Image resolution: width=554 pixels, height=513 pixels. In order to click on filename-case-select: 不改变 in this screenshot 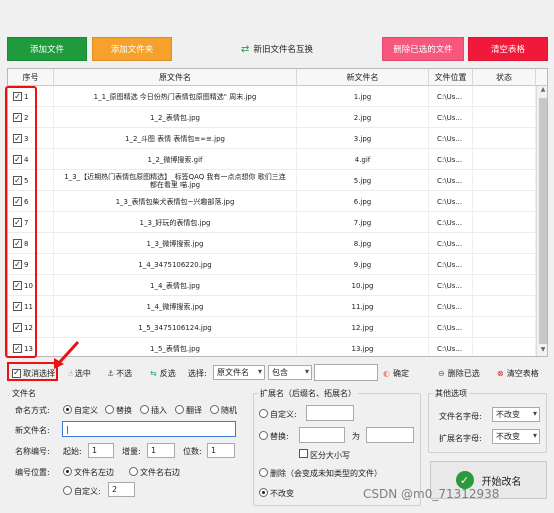, I will do `click(516, 414)`.